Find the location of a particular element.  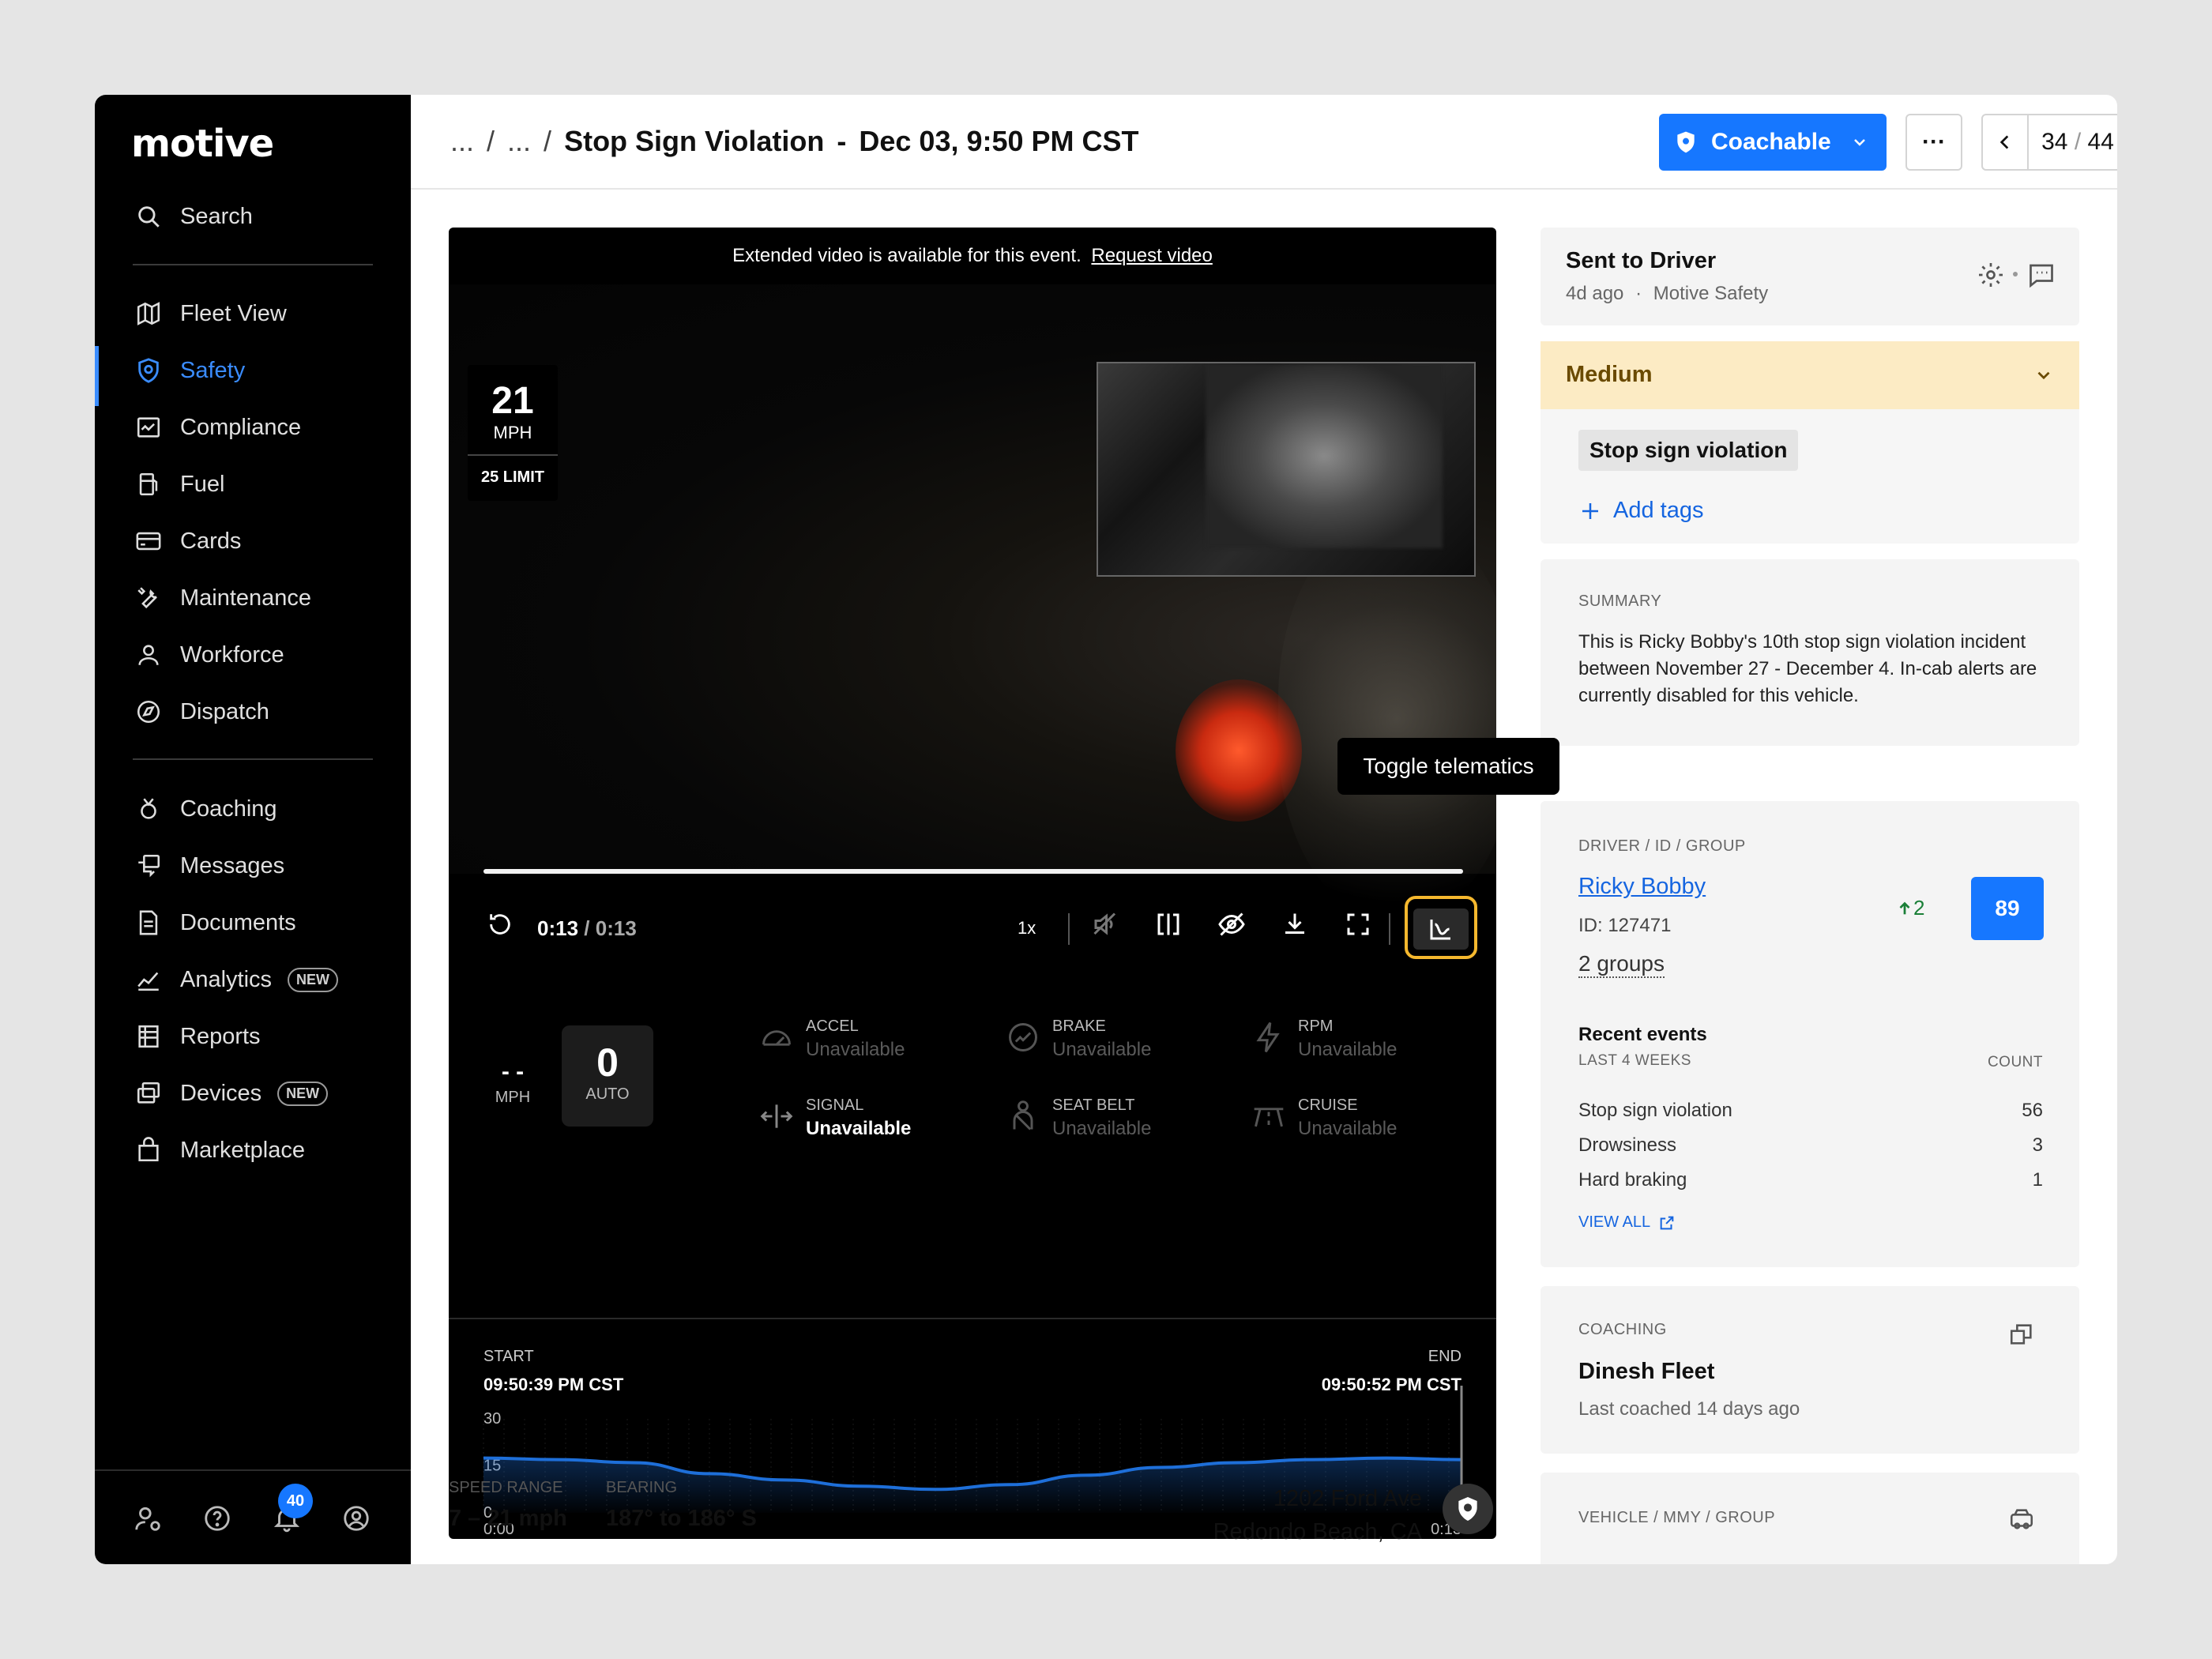

fuel-icon is located at coordinates (149, 484).